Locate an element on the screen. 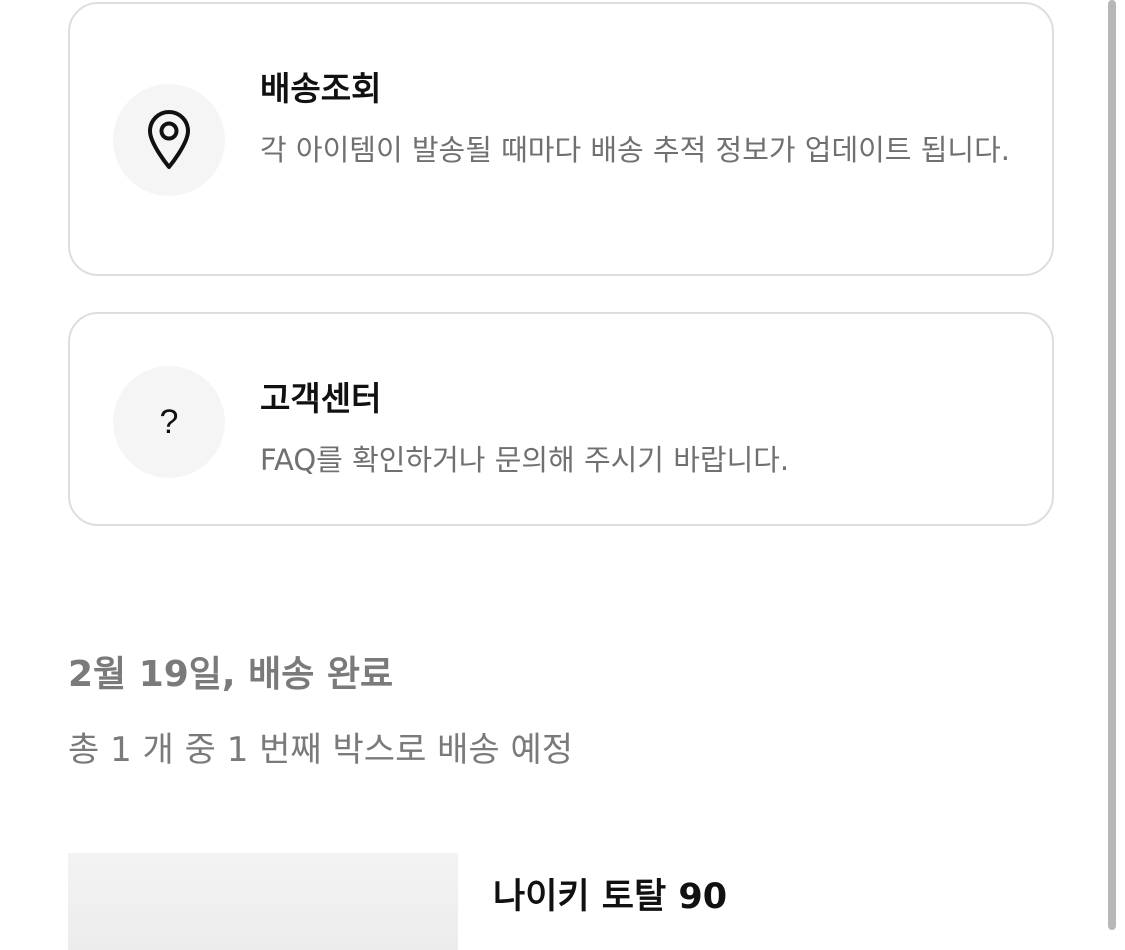 Image resolution: width=1125 pixels, height=950 pixels. tracking-icon-circle is located at coordinates (169, 140).